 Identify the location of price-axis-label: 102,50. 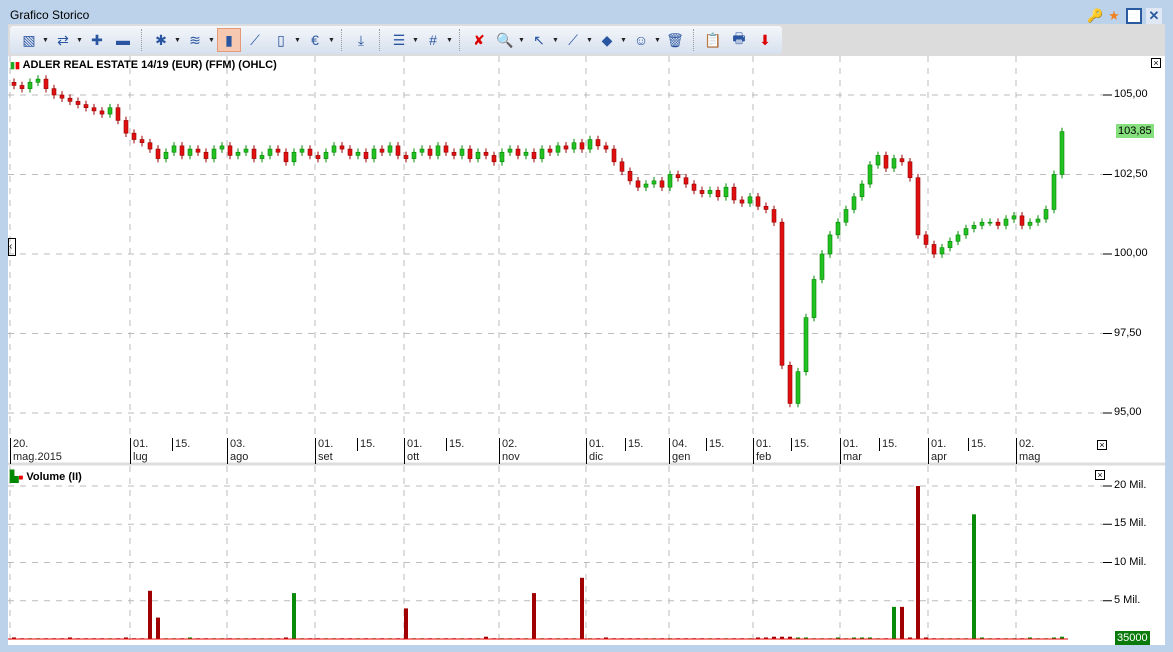
(1131, 173).